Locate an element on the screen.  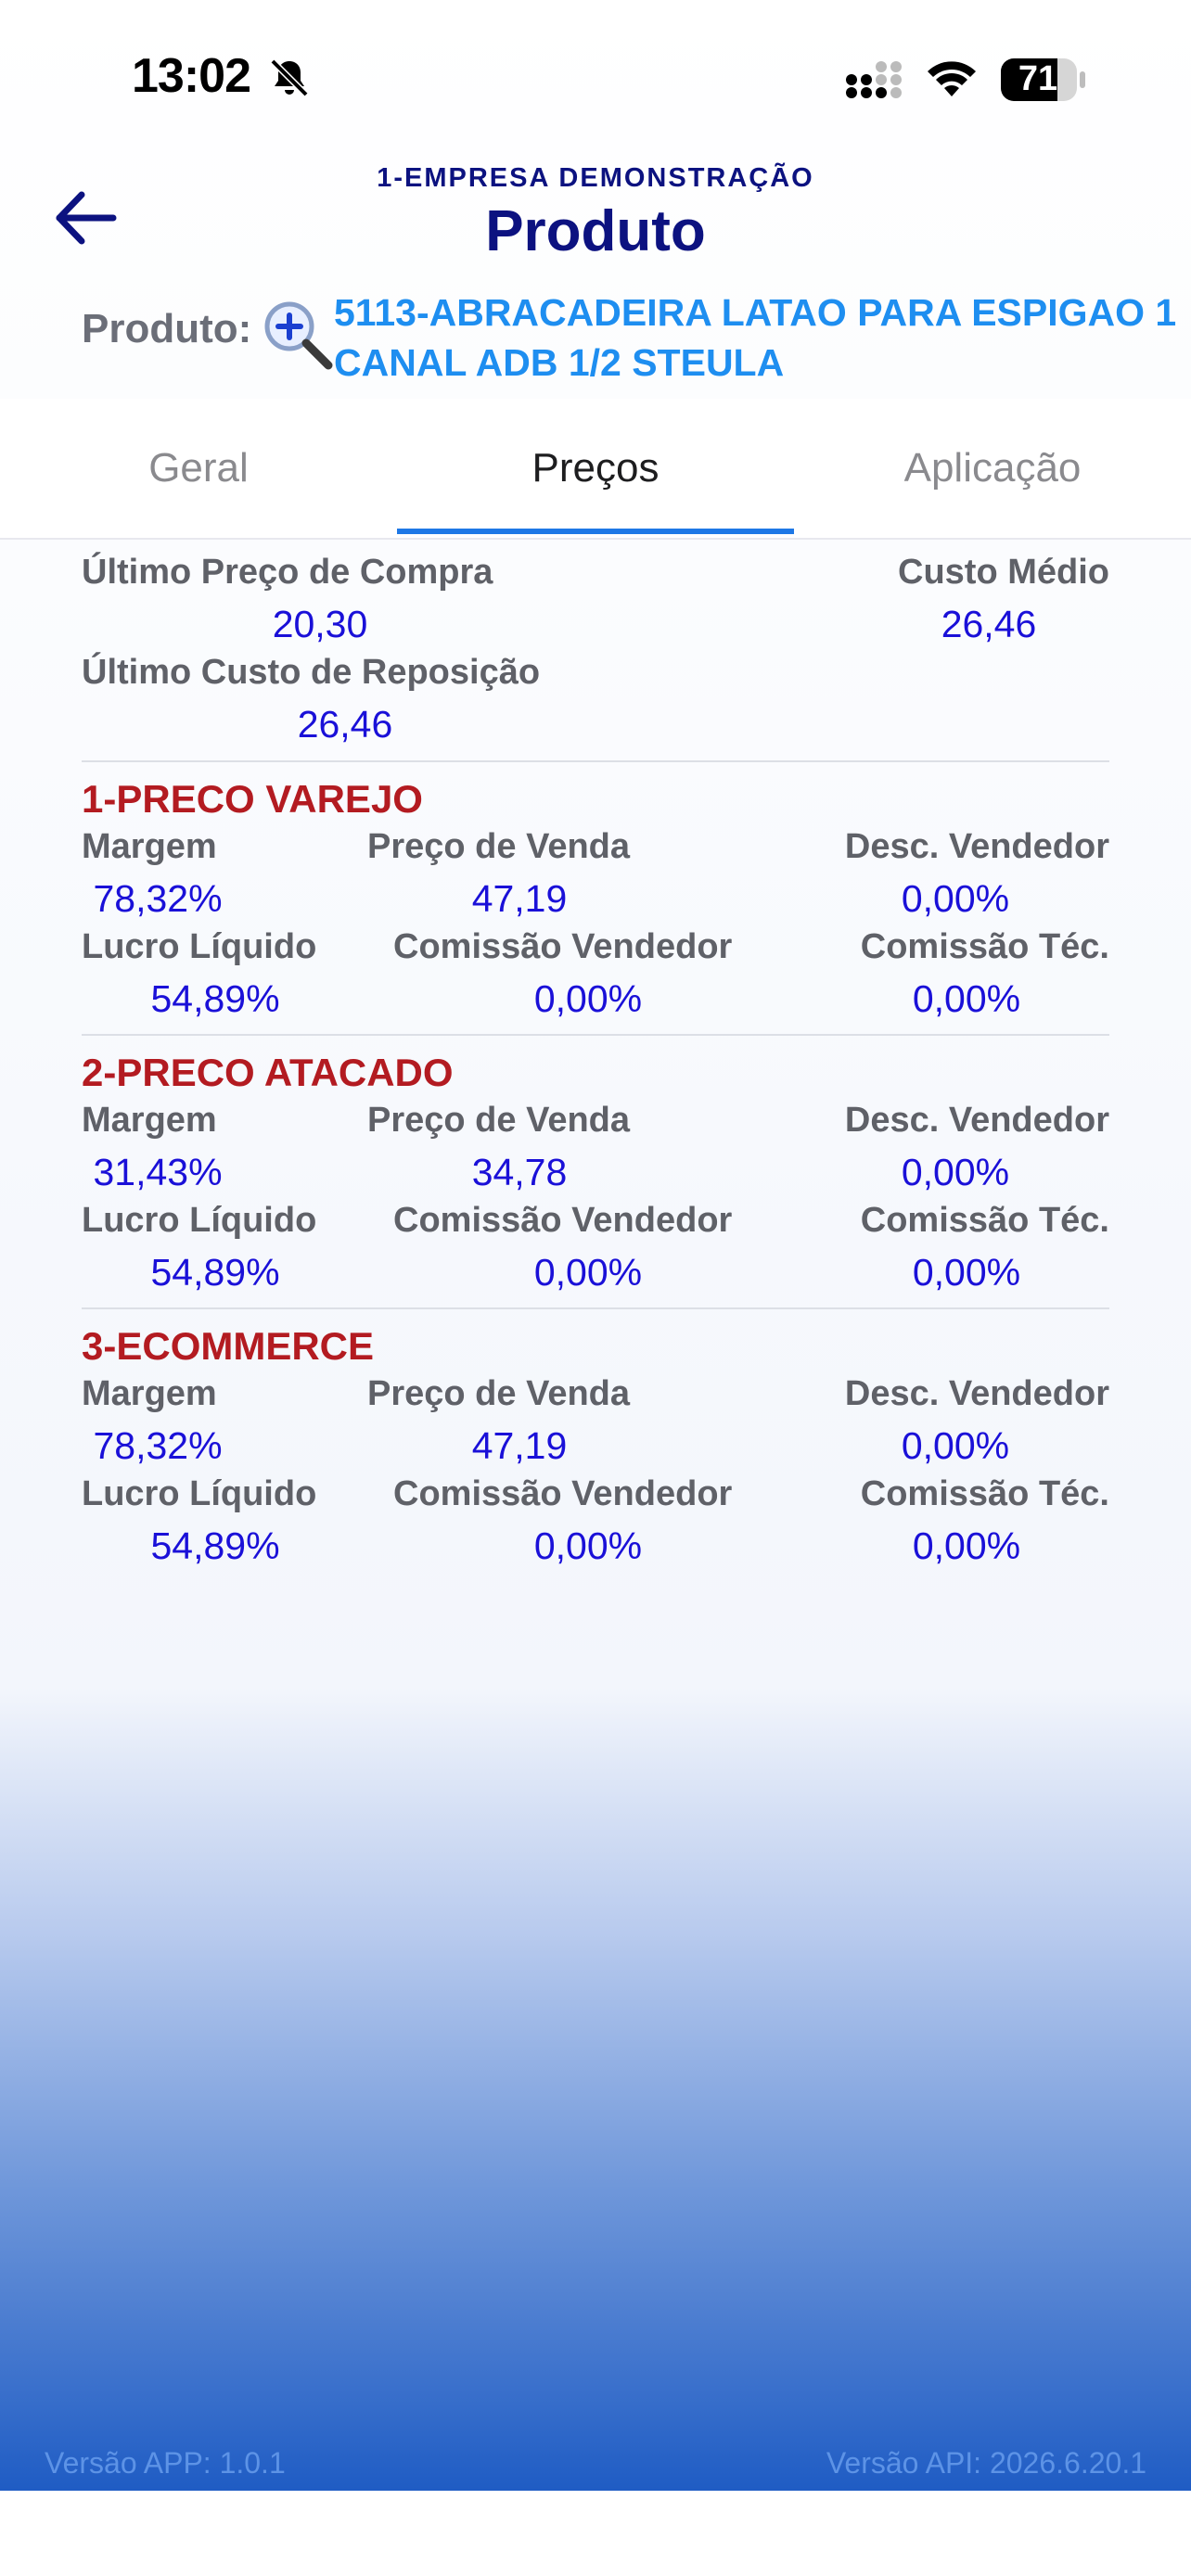
last-purchase-value: 20,30 is located at coordinates (320, 624).